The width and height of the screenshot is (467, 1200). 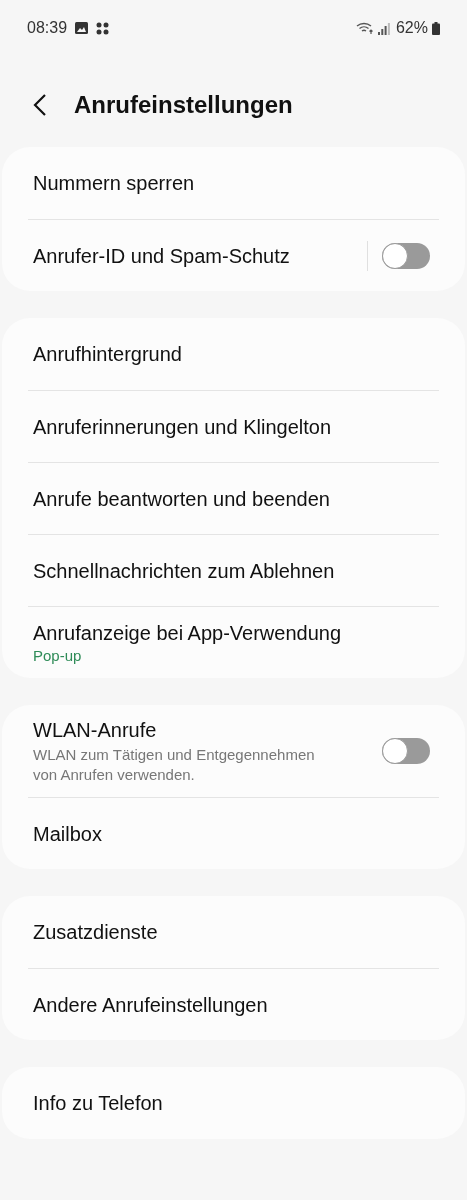 What do you see at coordinates (436, 28) in the screenshot?
I see `battery-icon` at bounding box center [436, 28].